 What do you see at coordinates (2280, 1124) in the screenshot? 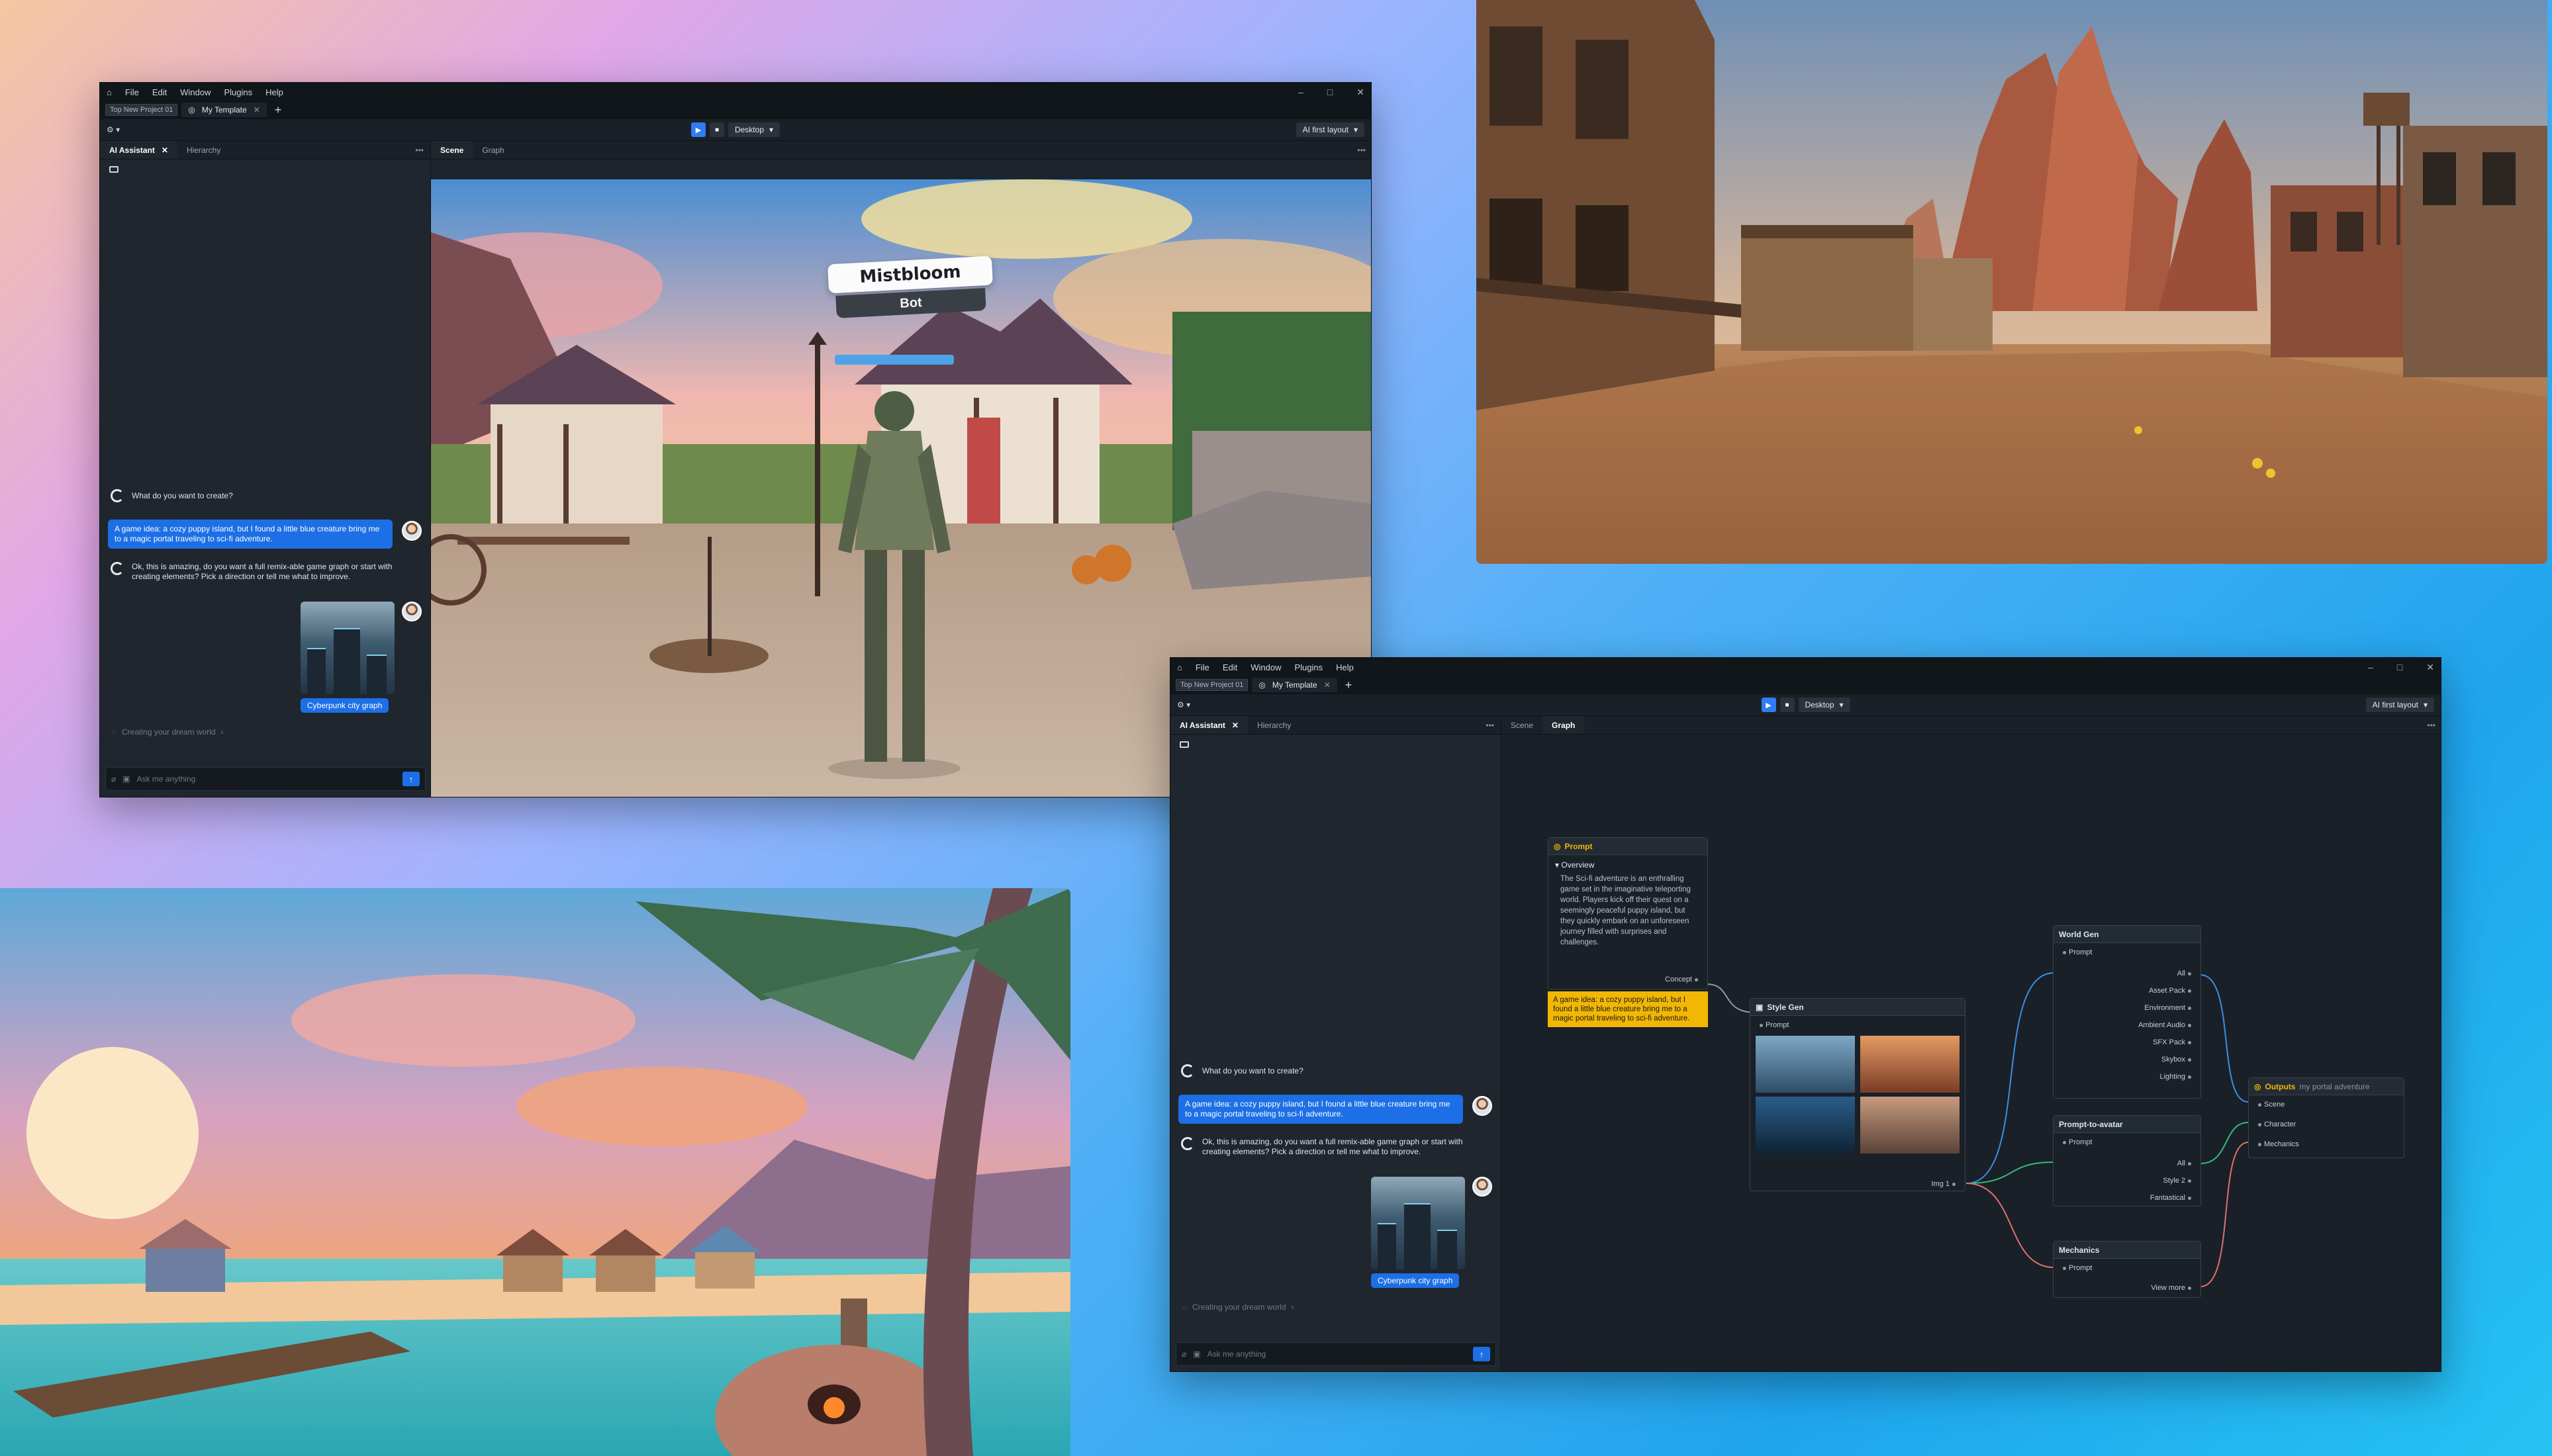
I see `outputs-character-label: Character` at bounding box center [2280, 1124].